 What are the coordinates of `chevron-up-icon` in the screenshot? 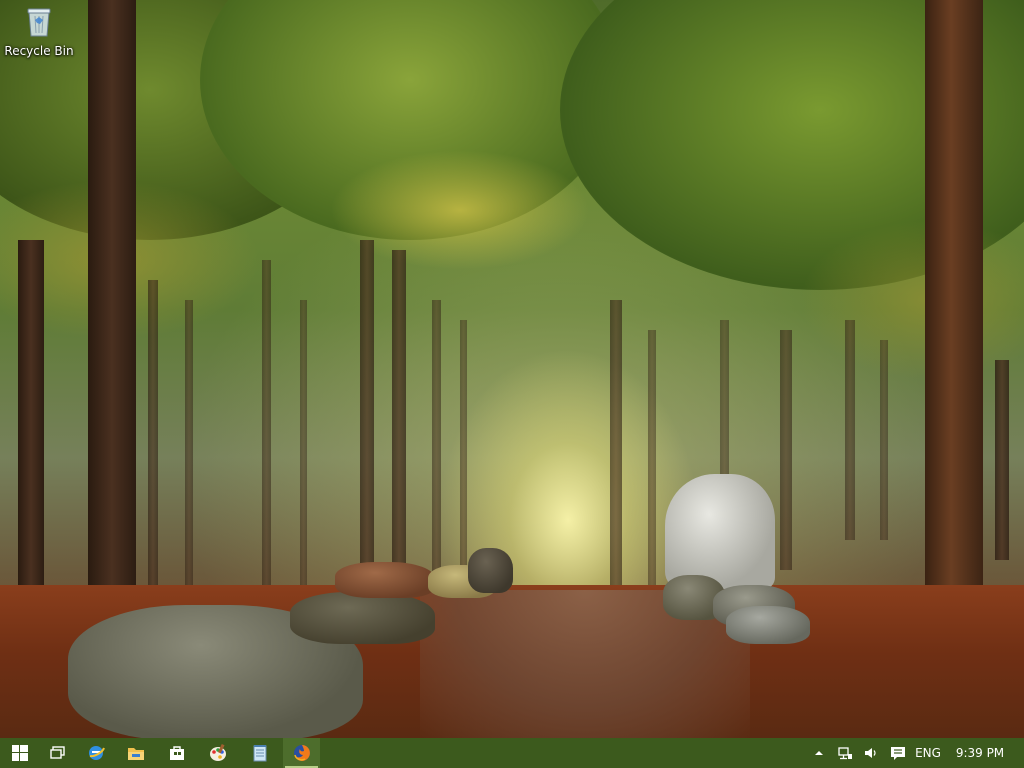 It's located at (819, 753).